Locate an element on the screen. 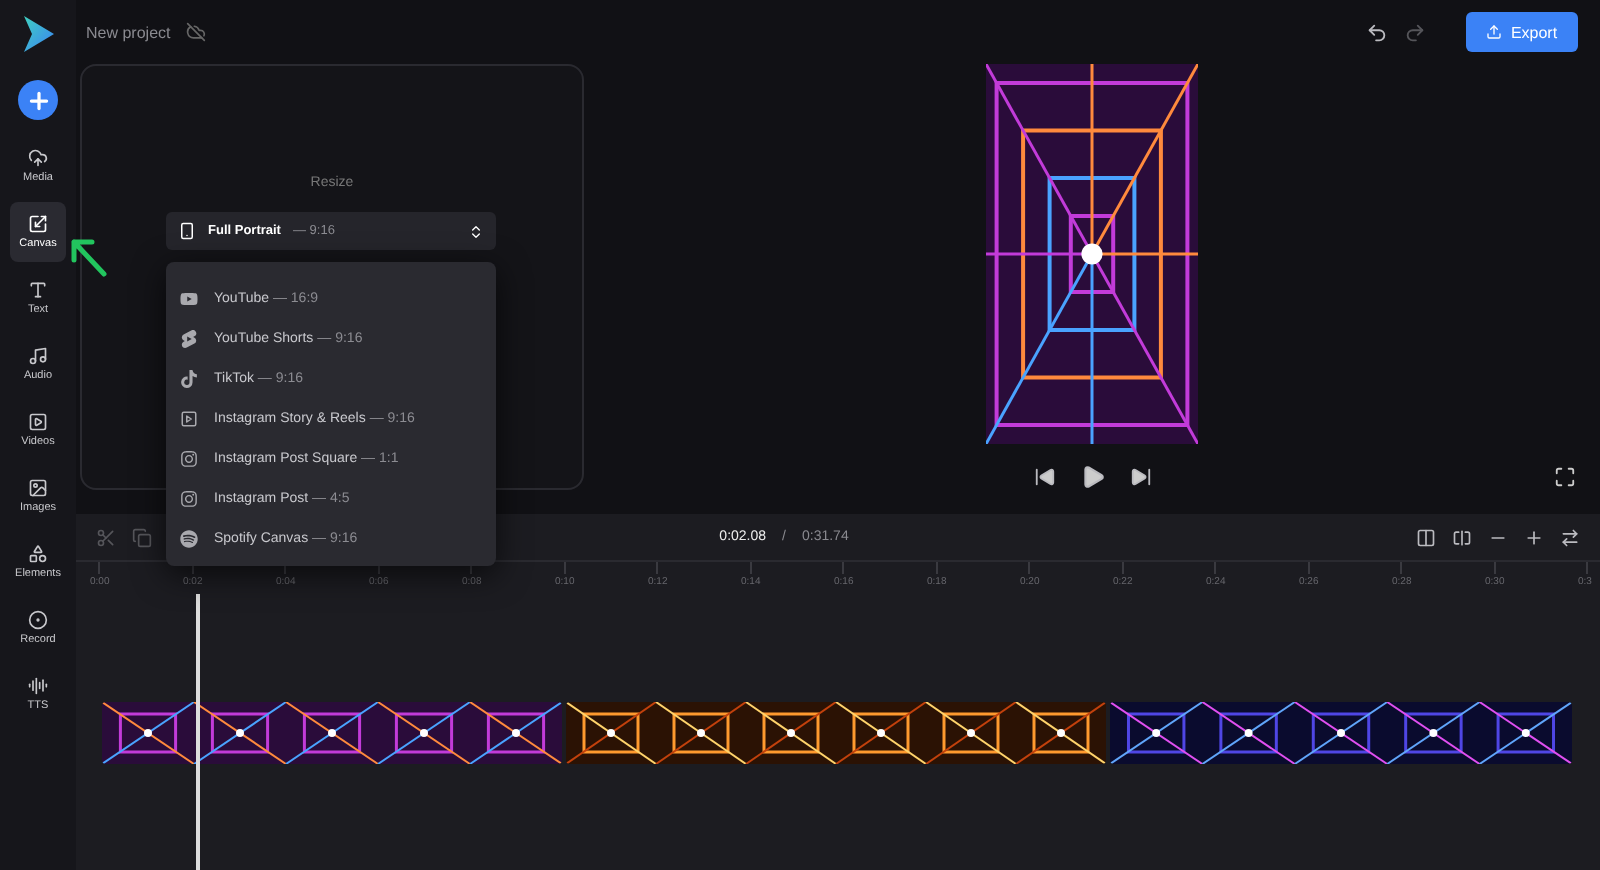  skip-back-button is located at coordinates (1044, 477).